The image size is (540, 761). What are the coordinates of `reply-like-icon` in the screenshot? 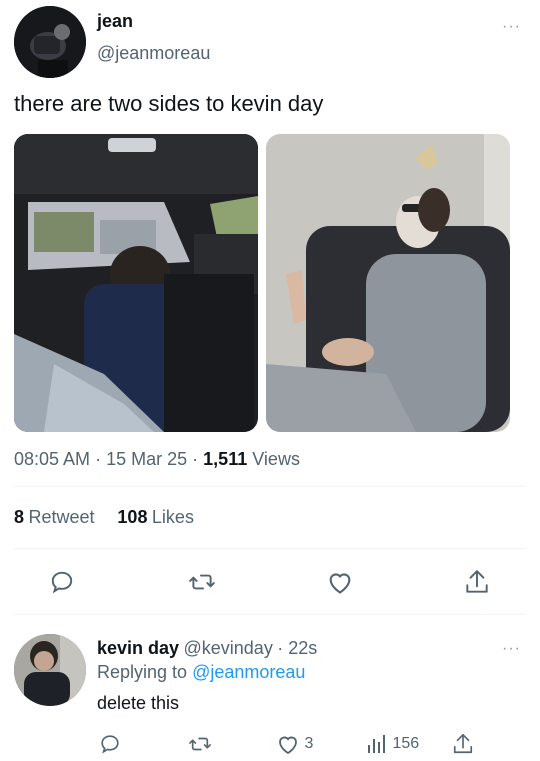 It's located at (288, 744).